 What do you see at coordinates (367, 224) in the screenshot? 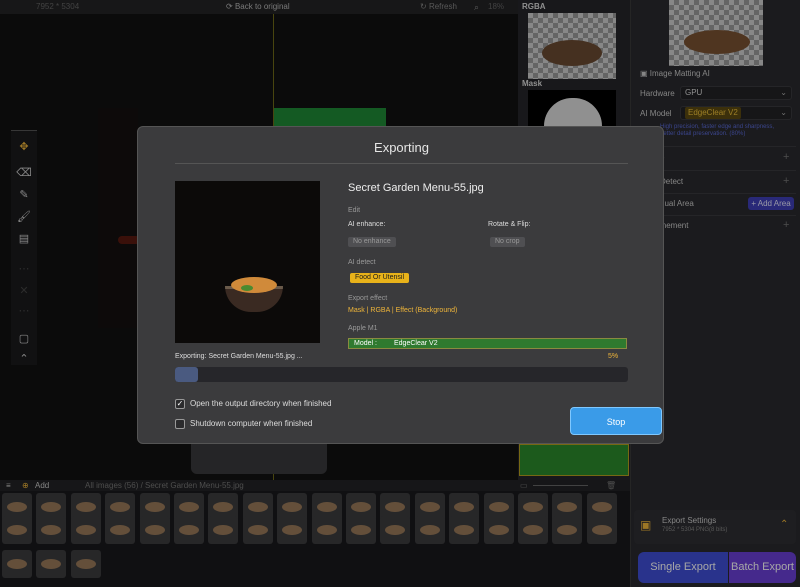
I see `ai-enhance-label: AI enhance:` at bounding box center [367, 224].